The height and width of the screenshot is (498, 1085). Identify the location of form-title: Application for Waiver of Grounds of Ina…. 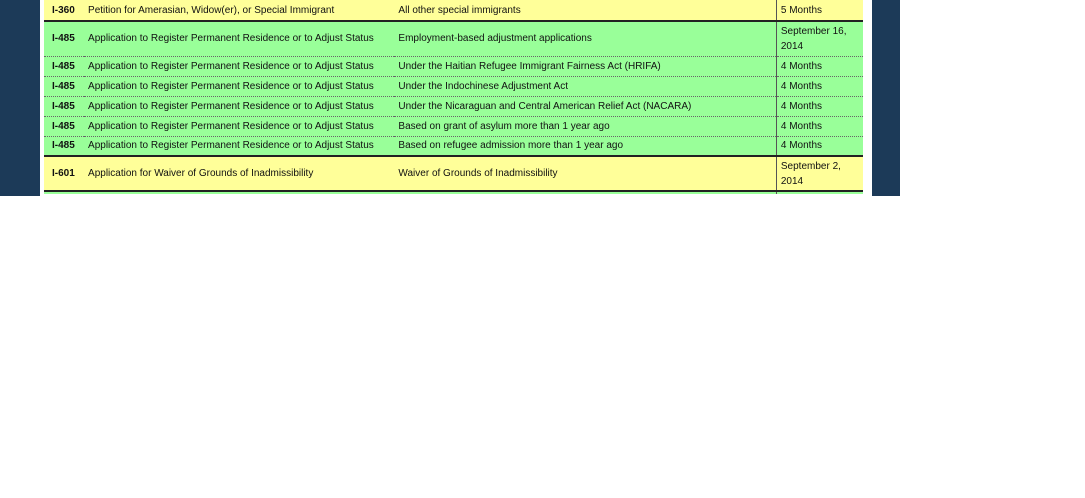
(239, 173).